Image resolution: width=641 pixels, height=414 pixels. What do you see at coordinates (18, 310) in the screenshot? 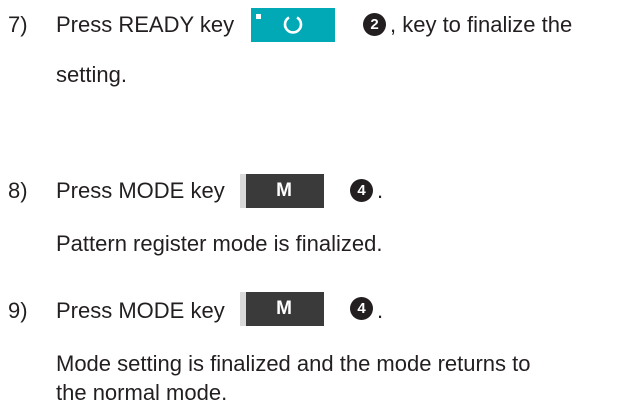
I see `step-9-number: 9)` at bounding box center [18, 310].